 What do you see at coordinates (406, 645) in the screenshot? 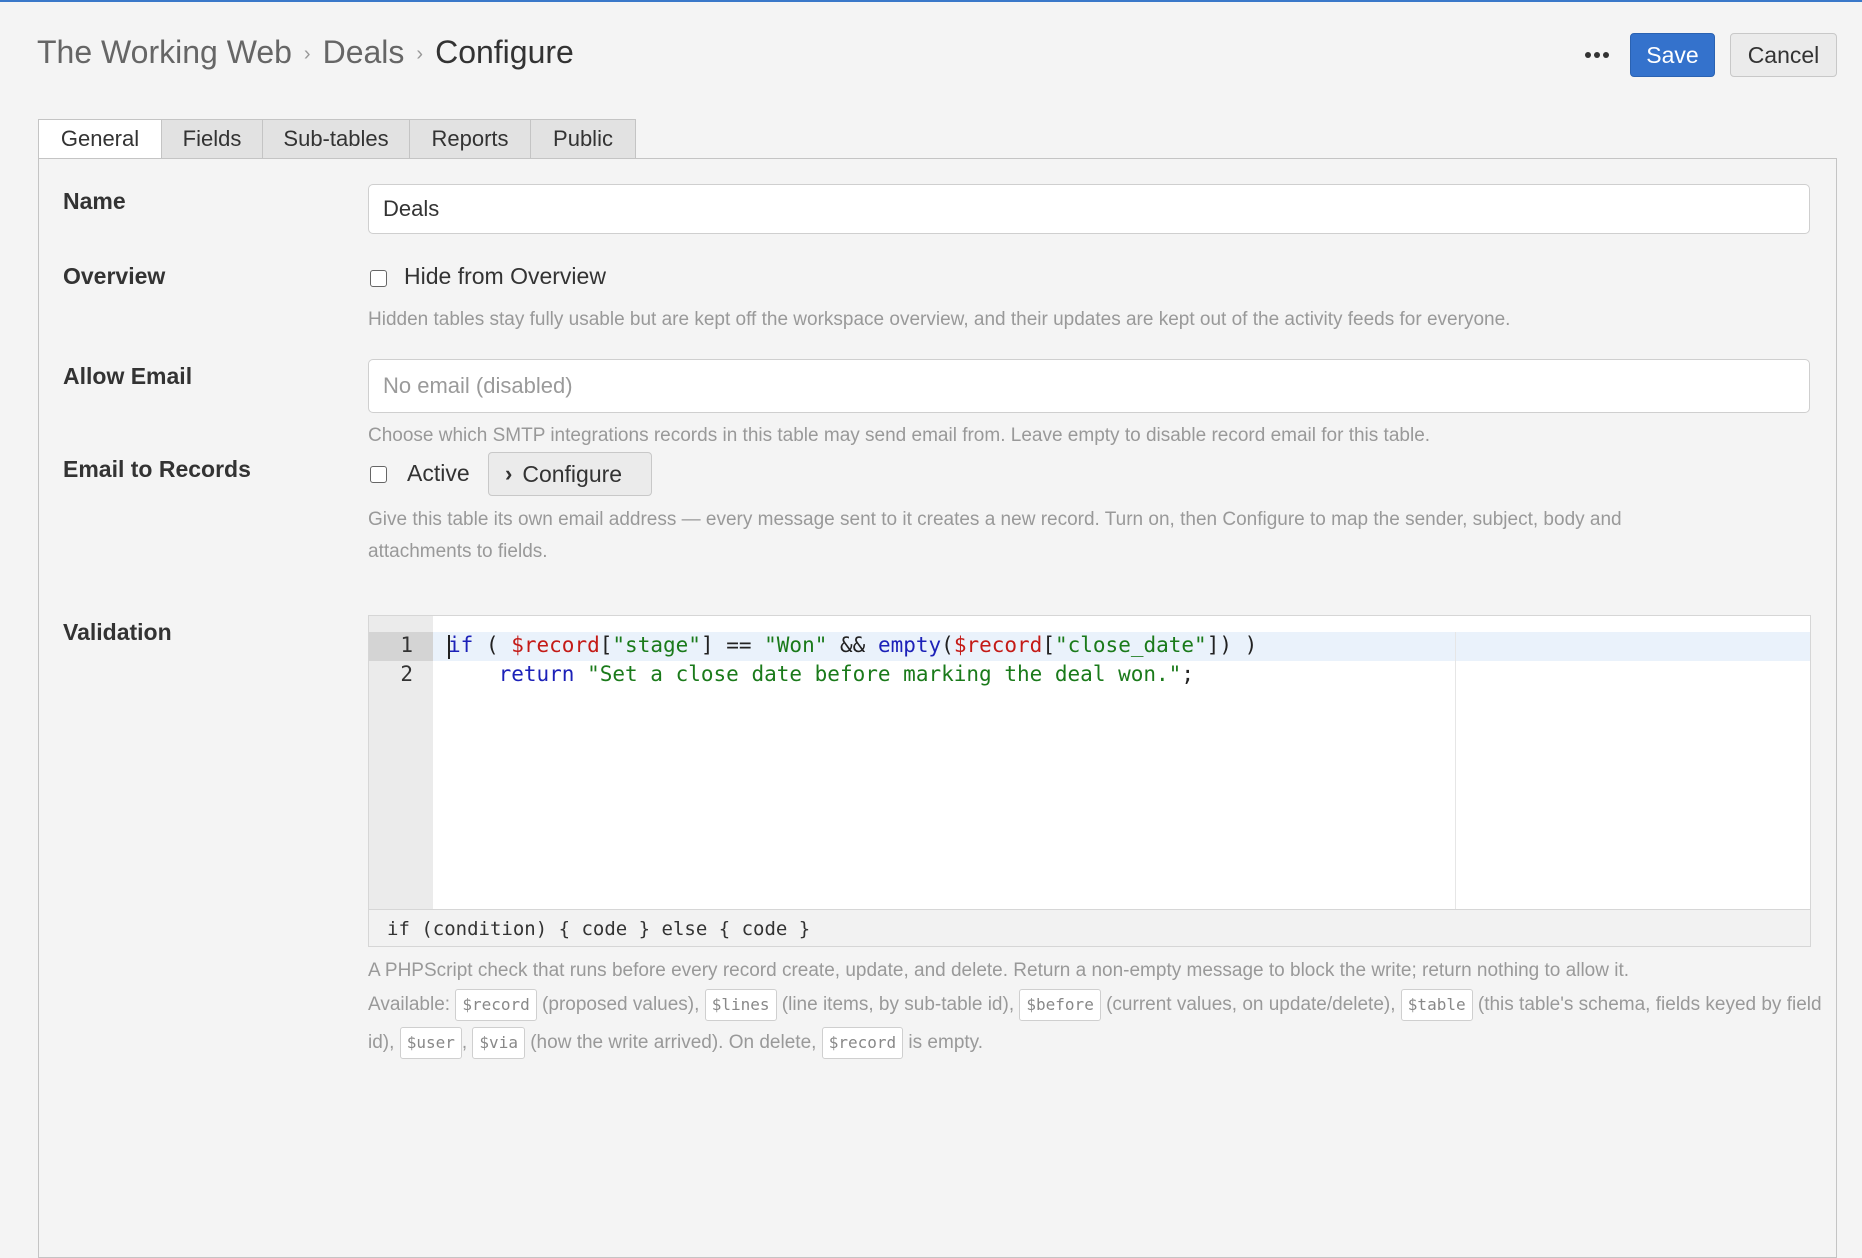
I see `line-number: 1` at bounding box center [406, 645].